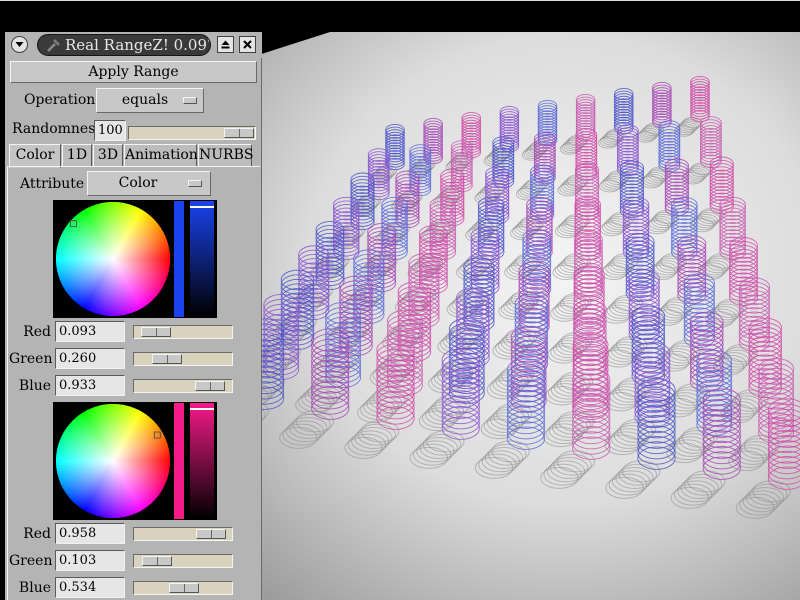 This screenshot has height=600, width=800. Describe the element at coordinates (138, 45) in the screenshot. I see `window-title: Real RangeZ! 0.097` at that location.